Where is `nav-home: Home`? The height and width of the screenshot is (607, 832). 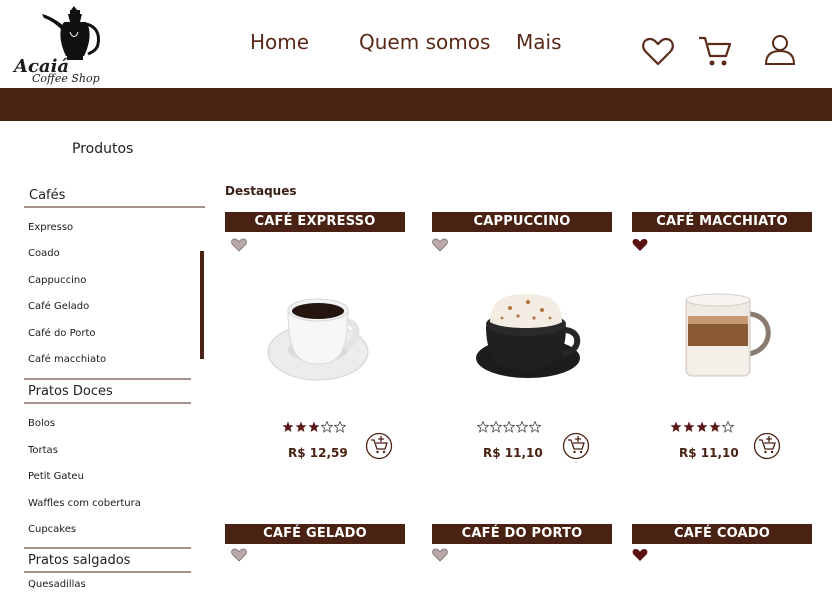 nav-home: Home is located at coordinates (279, 42).